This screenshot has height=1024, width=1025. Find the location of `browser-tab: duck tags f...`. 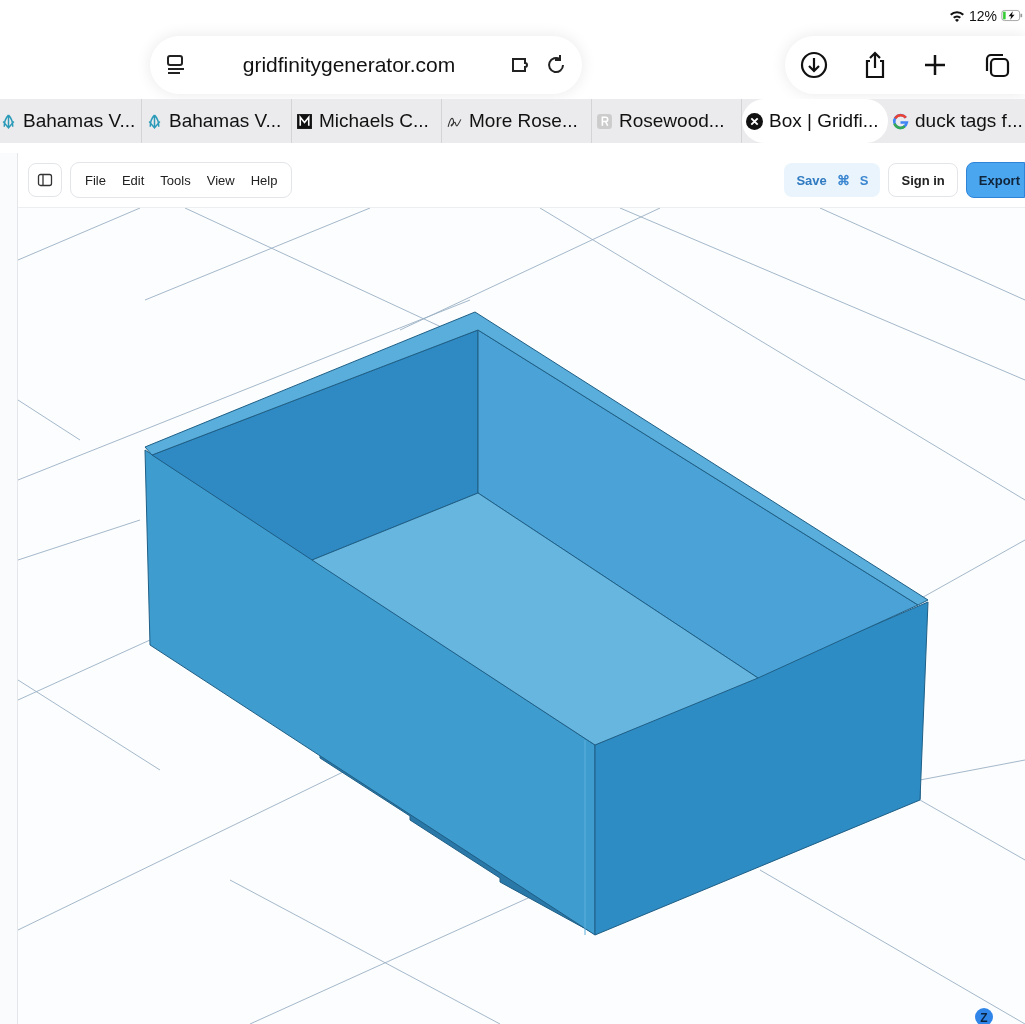

browser-tab: duck tags f... is located at coordinates (956, 121).